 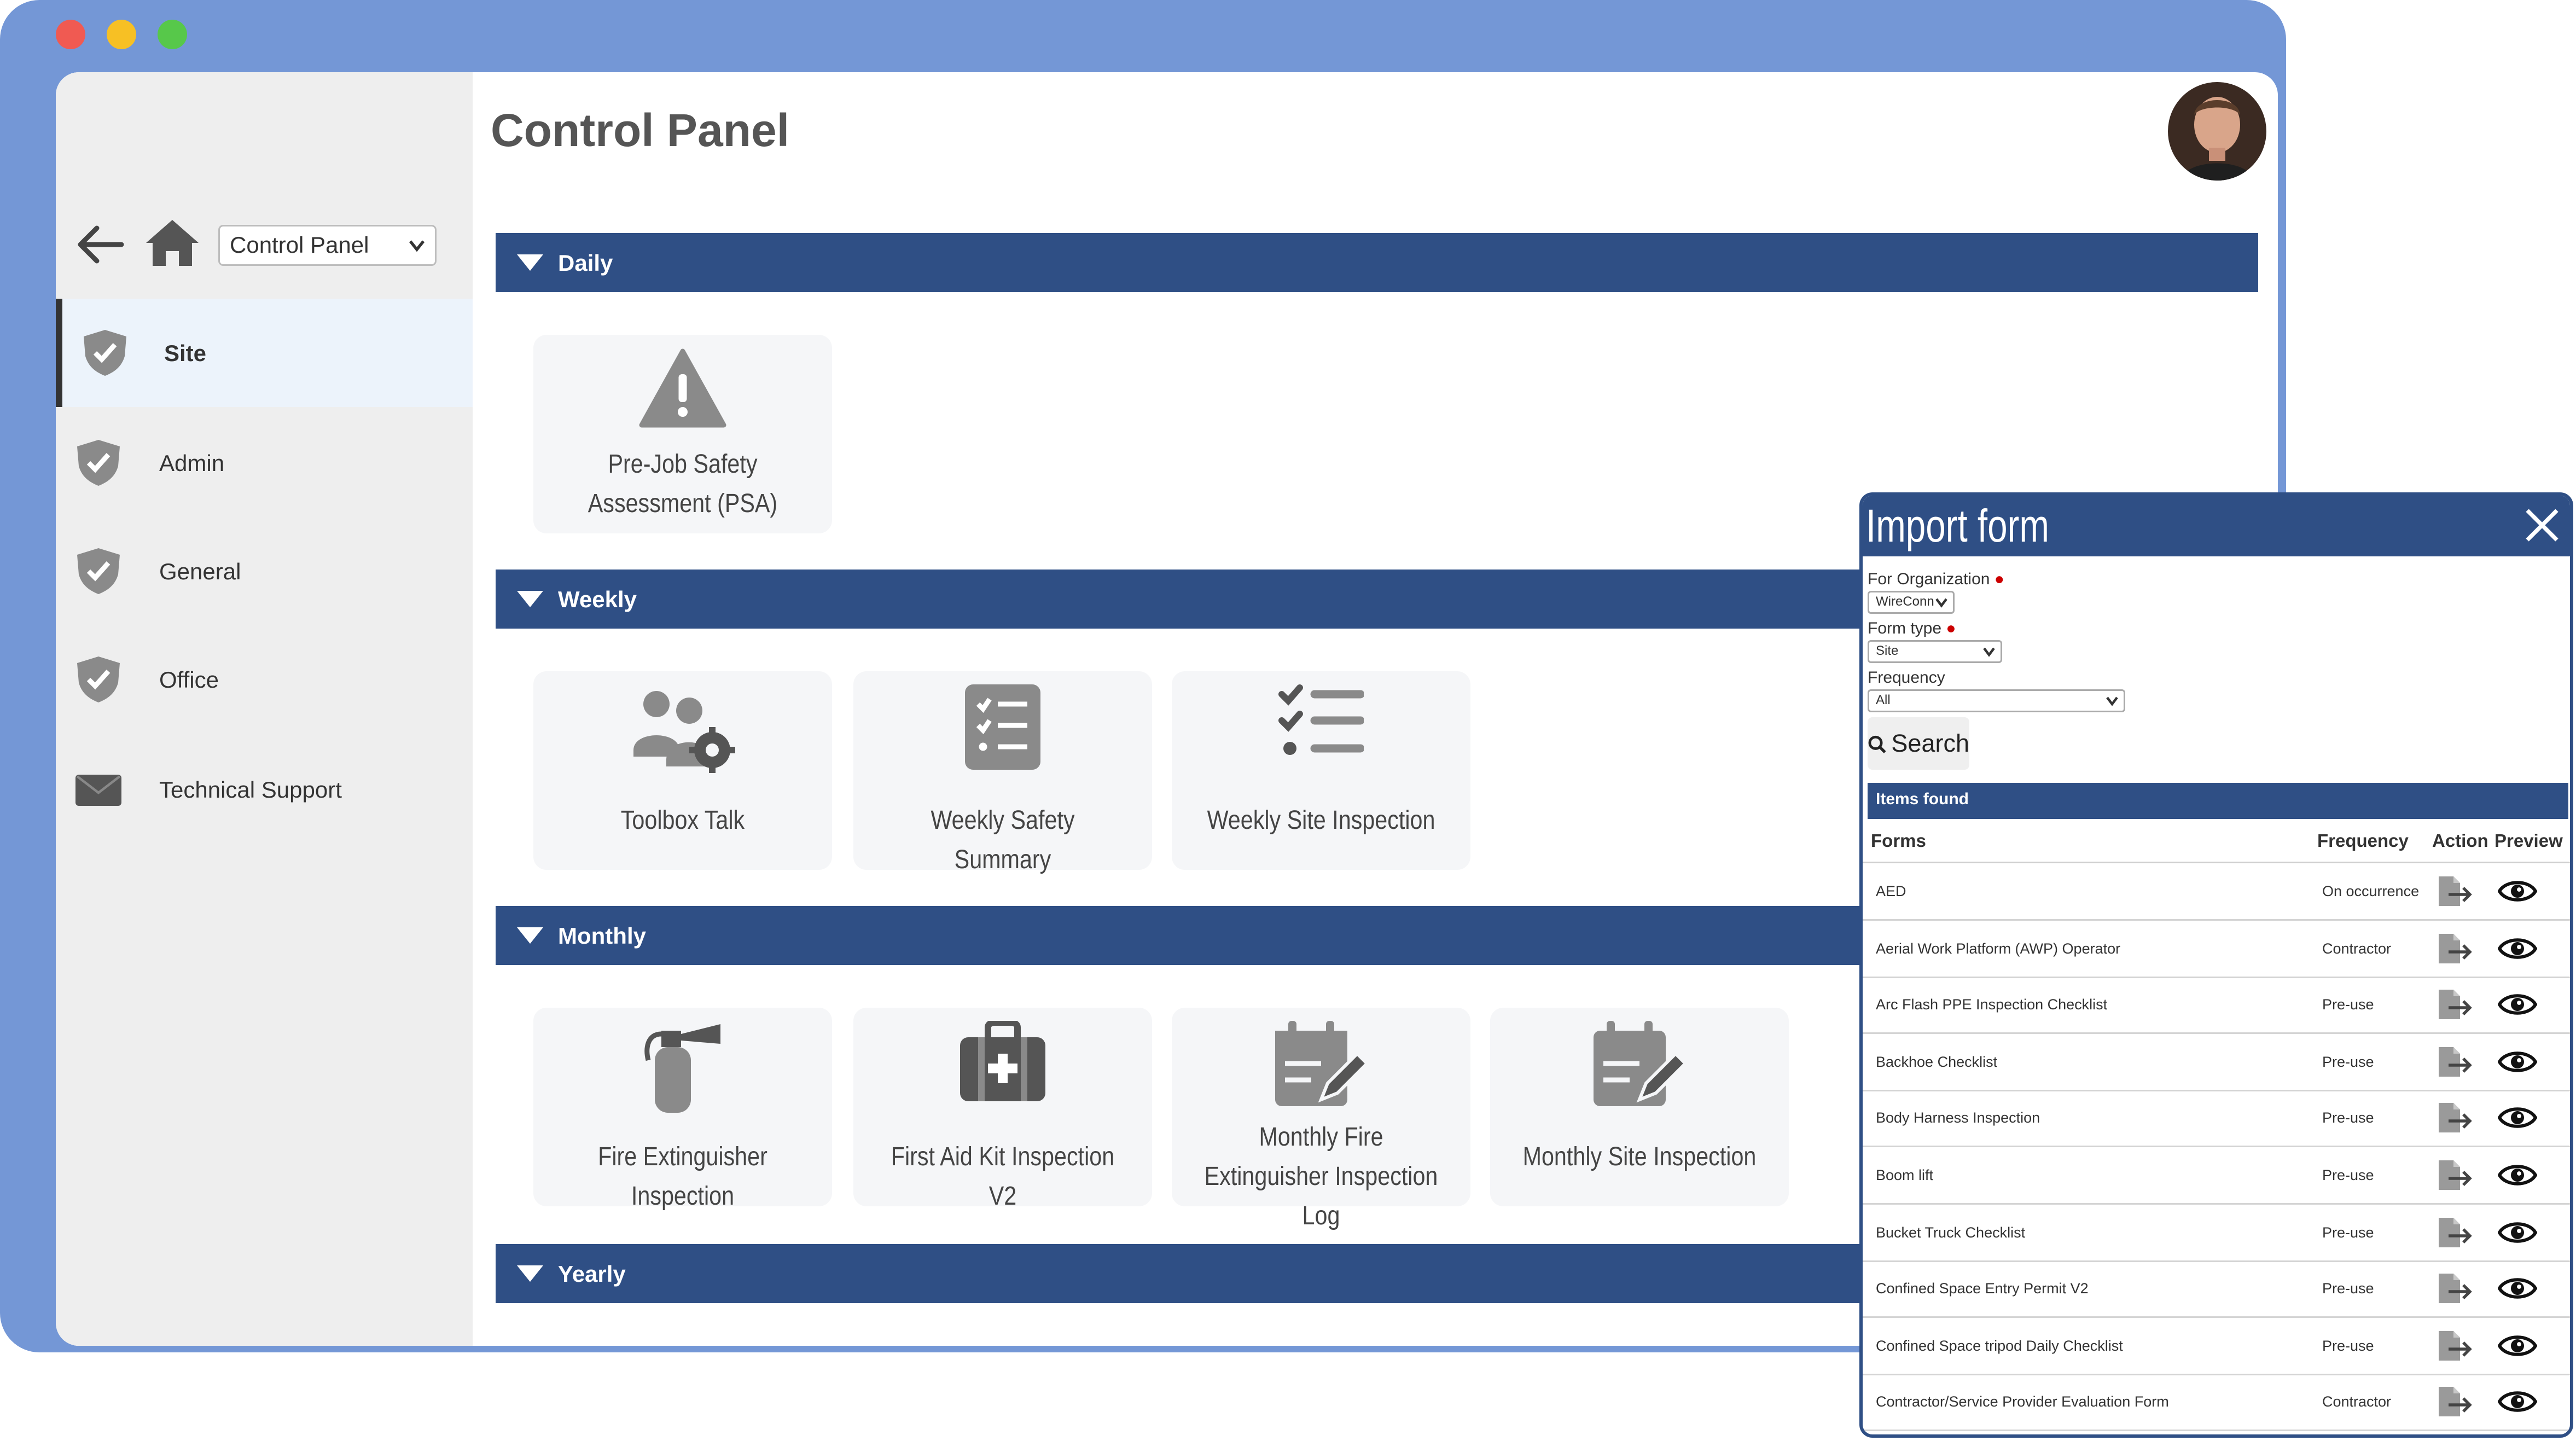 I want to click on organization-select: WireConn, so click(x=1911, y=603).